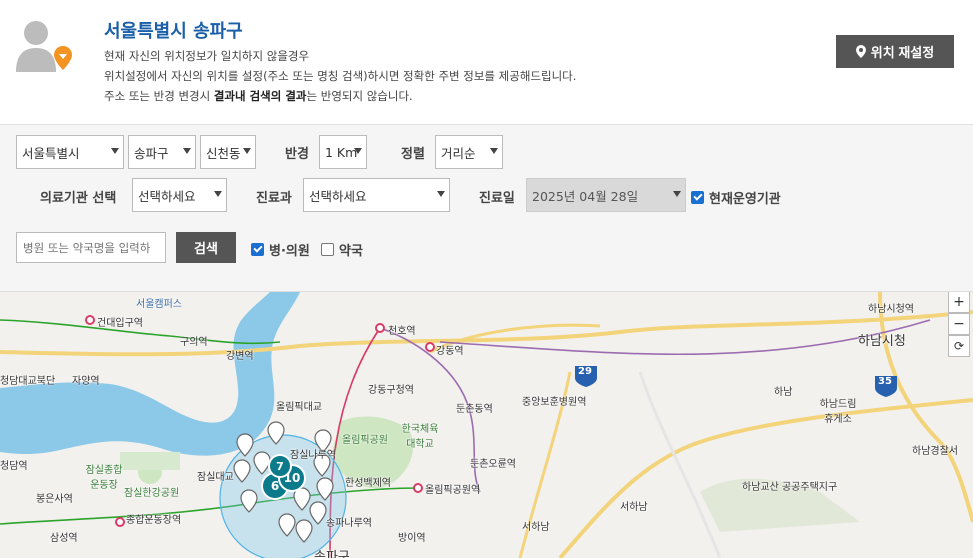 This screenshot has width=973, height=558. I want to click on dong-select: 신천동, so click(228, 152).